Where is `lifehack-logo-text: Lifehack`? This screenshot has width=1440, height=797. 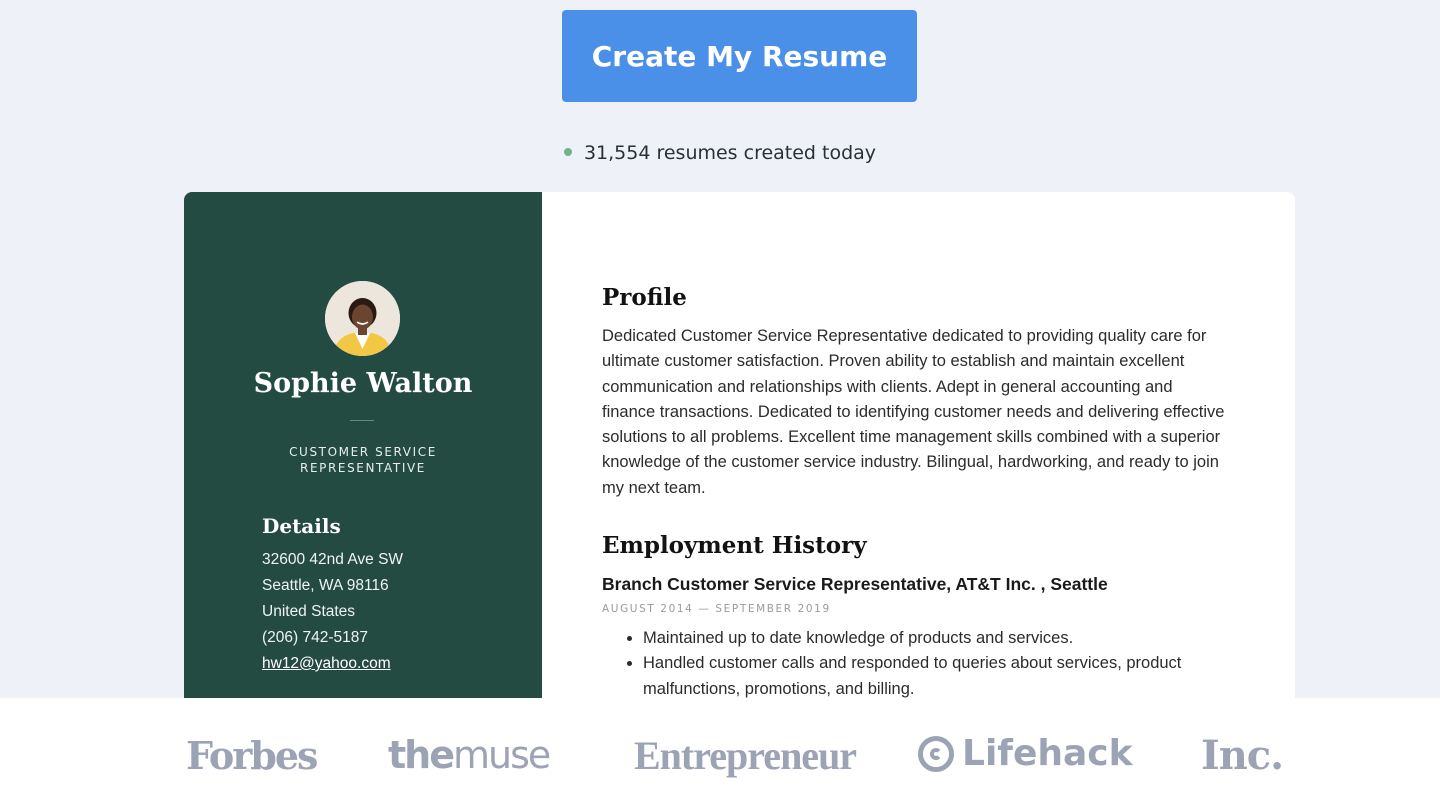
lifehack-logo-text: Lifehack is located at coordinates (1047, 753).